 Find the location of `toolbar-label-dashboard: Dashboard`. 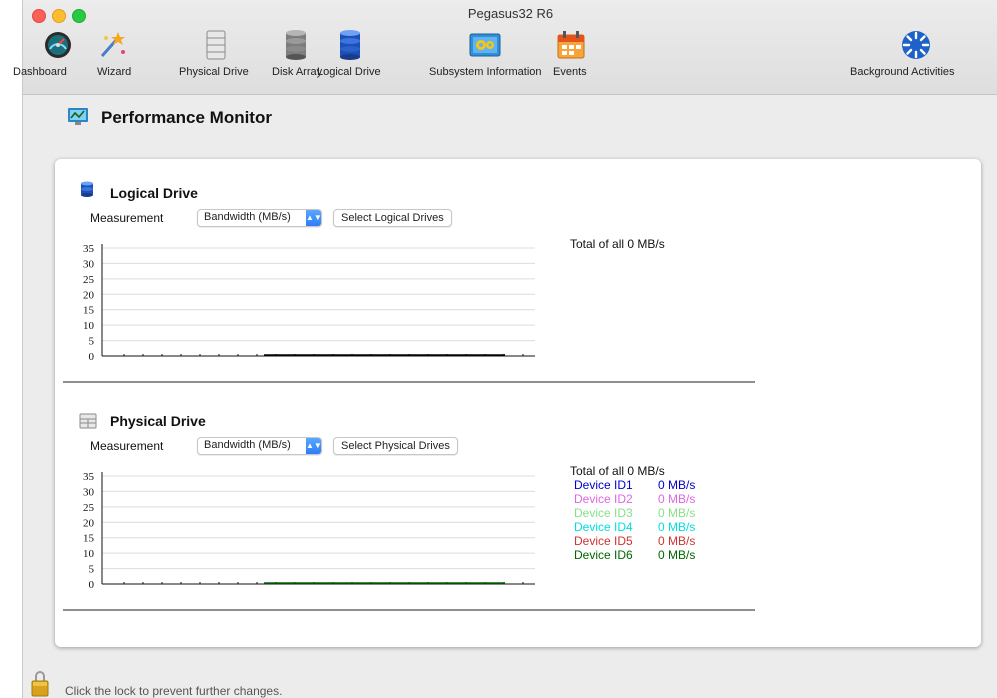

toolbar-label-dashboard: Dashboard is located at coordinates (40, 72).